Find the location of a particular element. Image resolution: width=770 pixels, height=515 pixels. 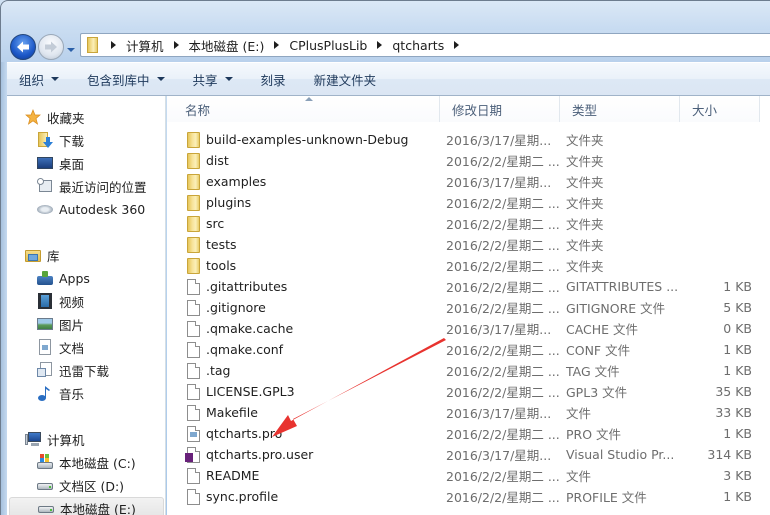

sidebar-item-downloads: 下载 is located at coordinates (60, 140).